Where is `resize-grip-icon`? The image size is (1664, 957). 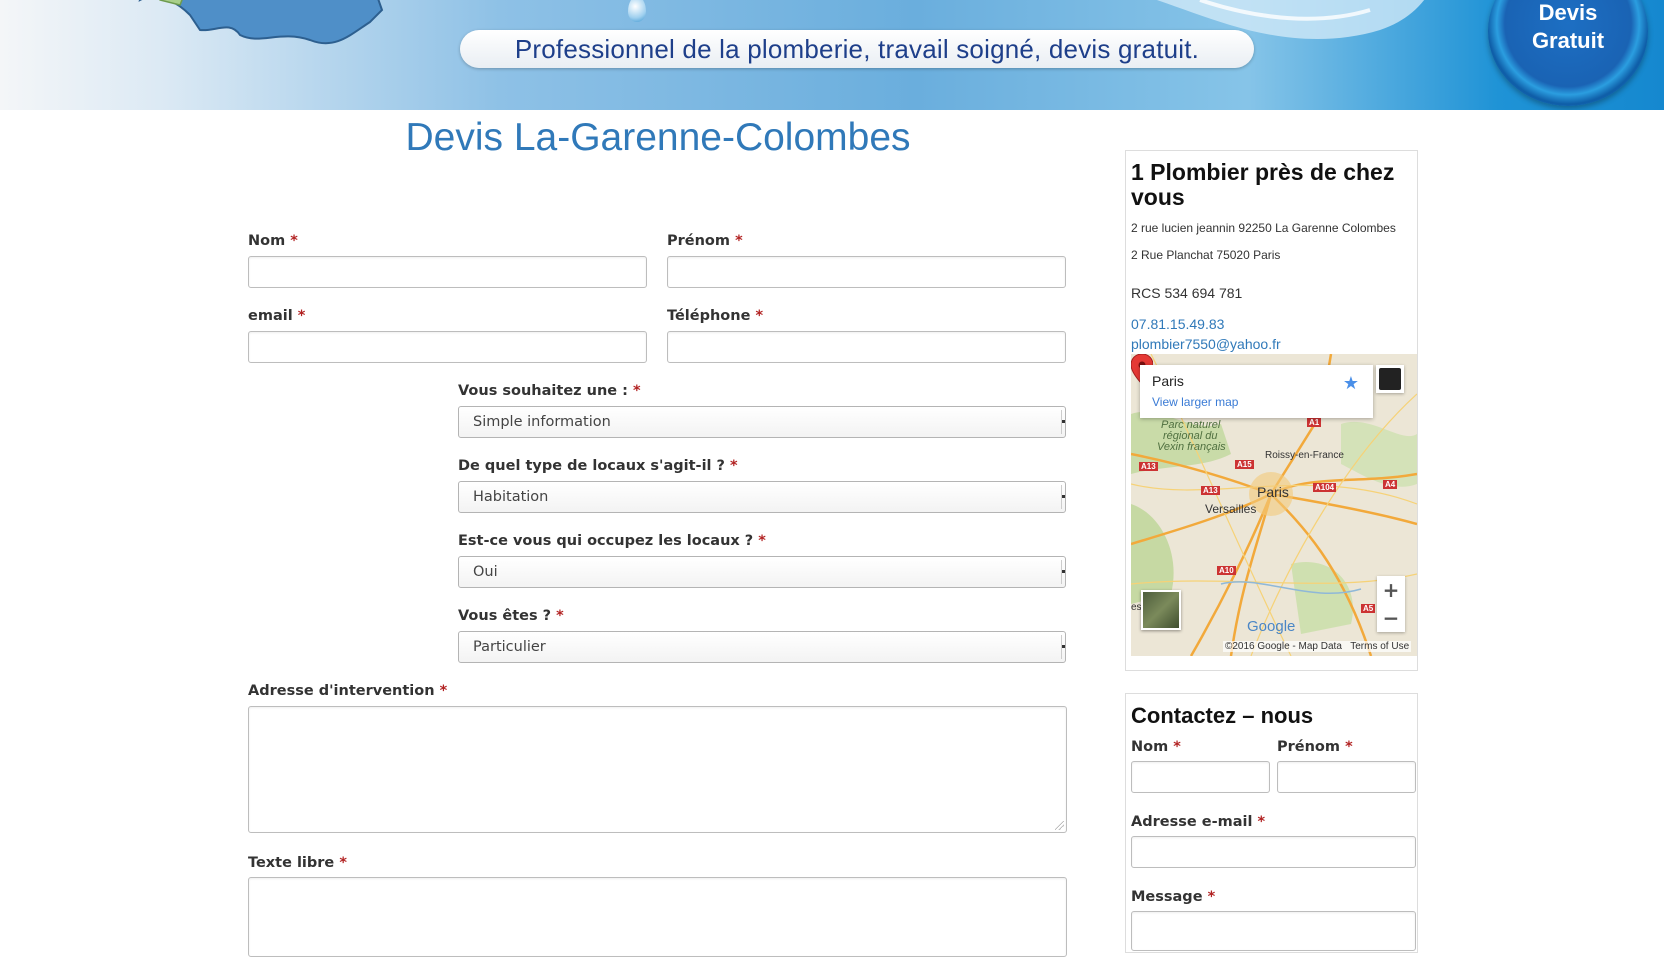
resize-grip-icon is located at coordinates (1059, 825).